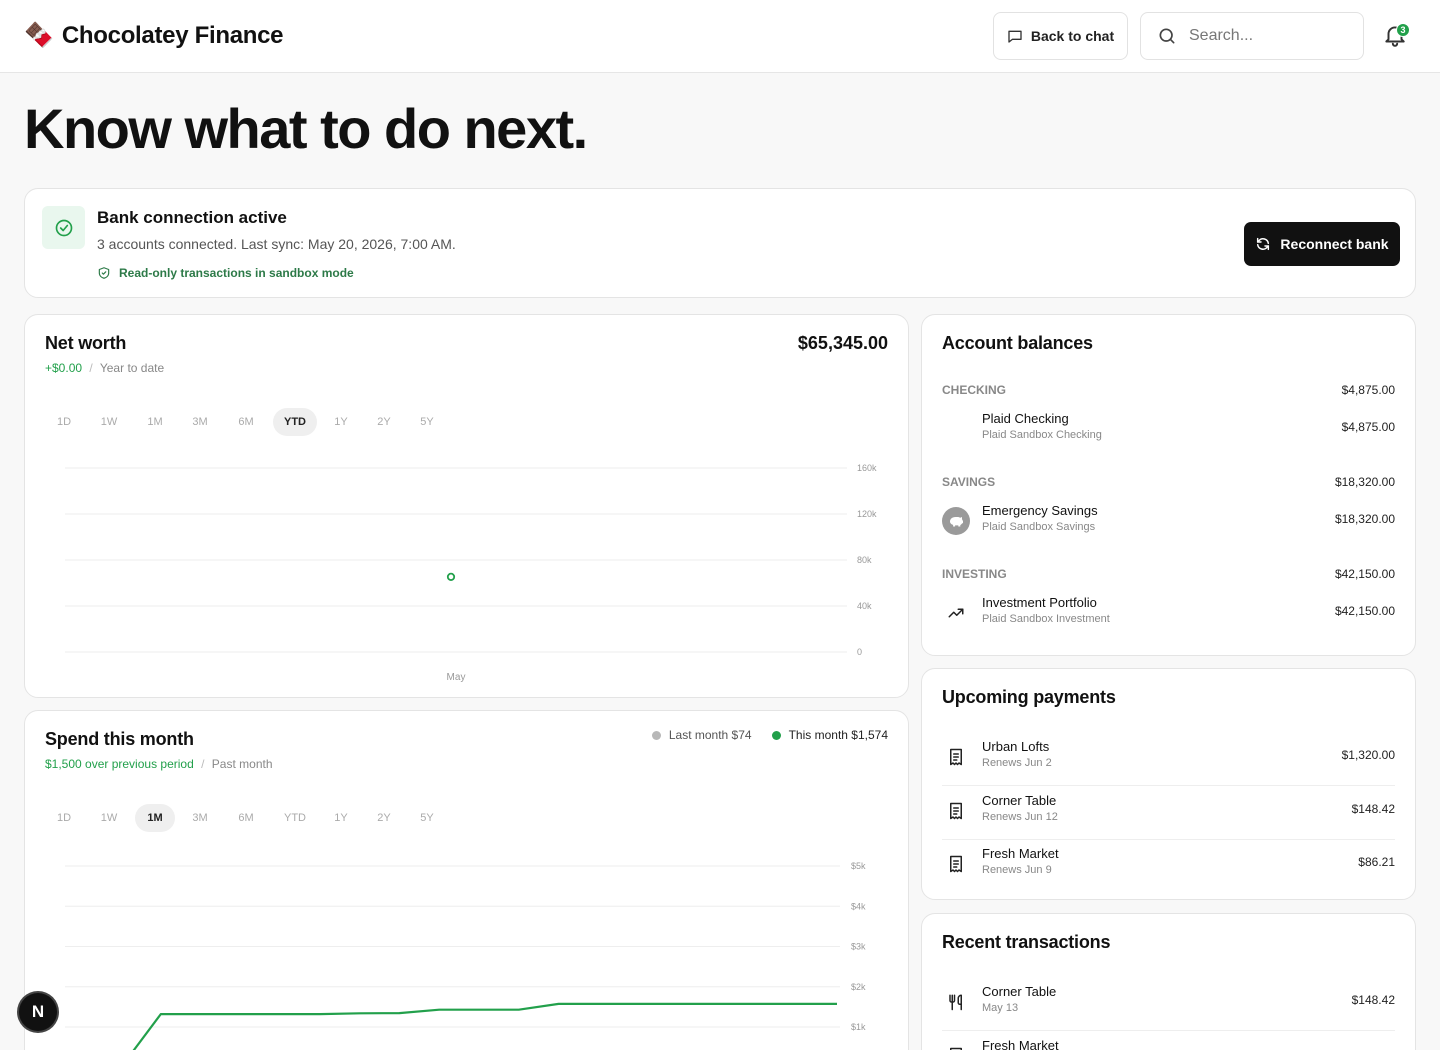 Image resolution: width=1440 pixels, height=1050 pixels. Describe the element at coordinates (1168, 757) in the screenshot. I see `list-item: Urban Lofts Renews Jun 2 $1,320.00` at that location.